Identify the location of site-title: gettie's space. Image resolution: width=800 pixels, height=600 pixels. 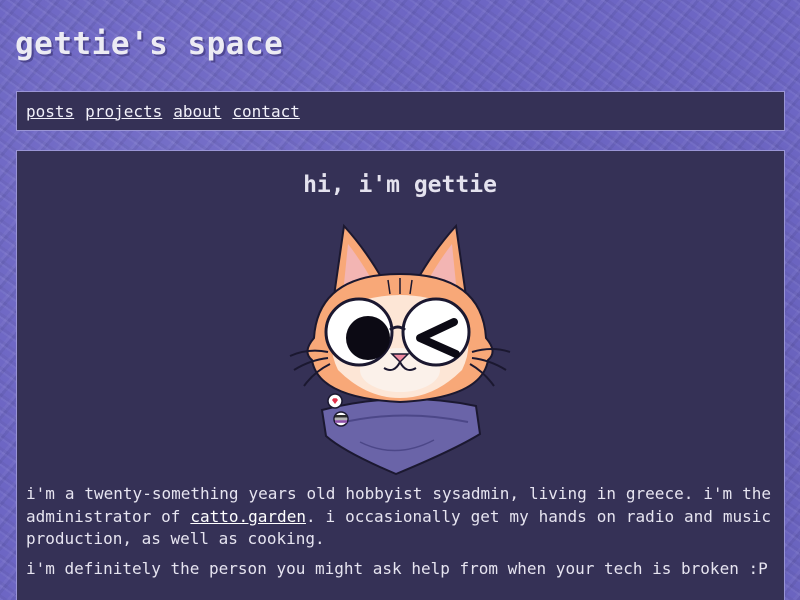
(149, 44).